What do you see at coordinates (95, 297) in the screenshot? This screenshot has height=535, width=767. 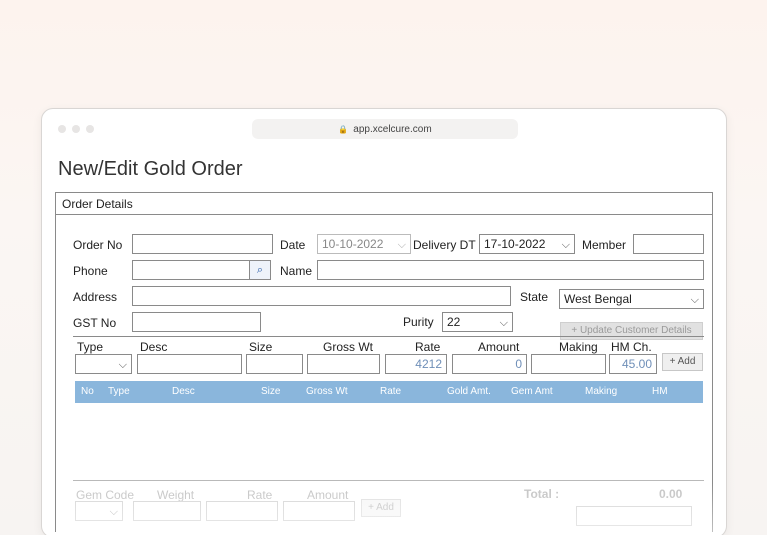 I see `address-label: Address` at bounding box center [95, 297].